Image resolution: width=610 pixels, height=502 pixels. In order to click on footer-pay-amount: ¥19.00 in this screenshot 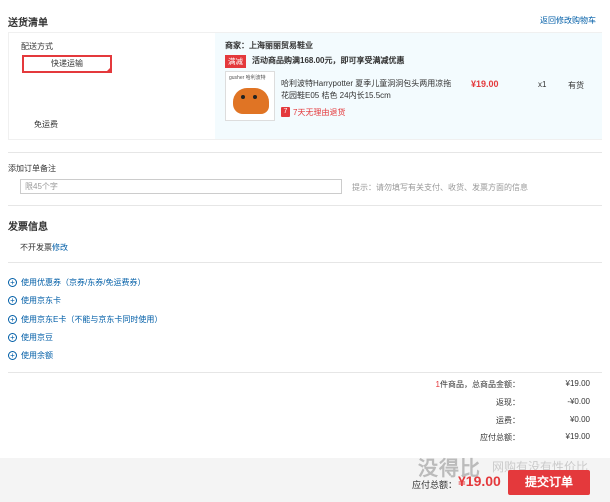, I will do `click(479, 481)`.